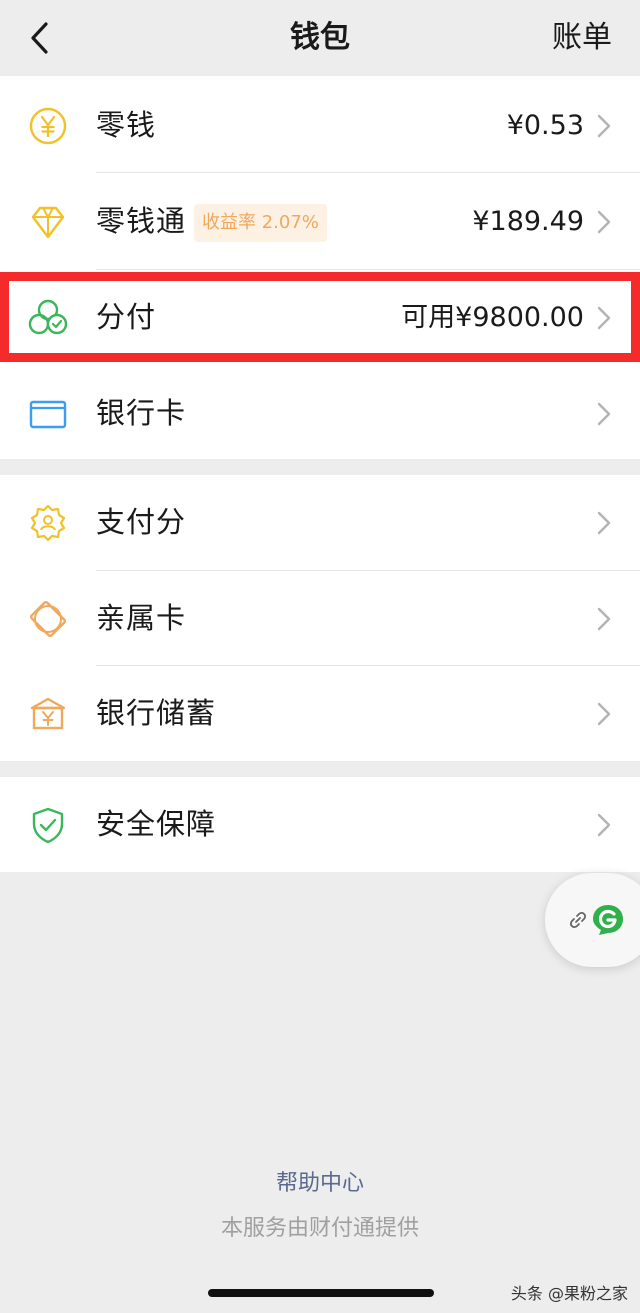  I want to click on security-section: 安全保障, so click(320, 824).